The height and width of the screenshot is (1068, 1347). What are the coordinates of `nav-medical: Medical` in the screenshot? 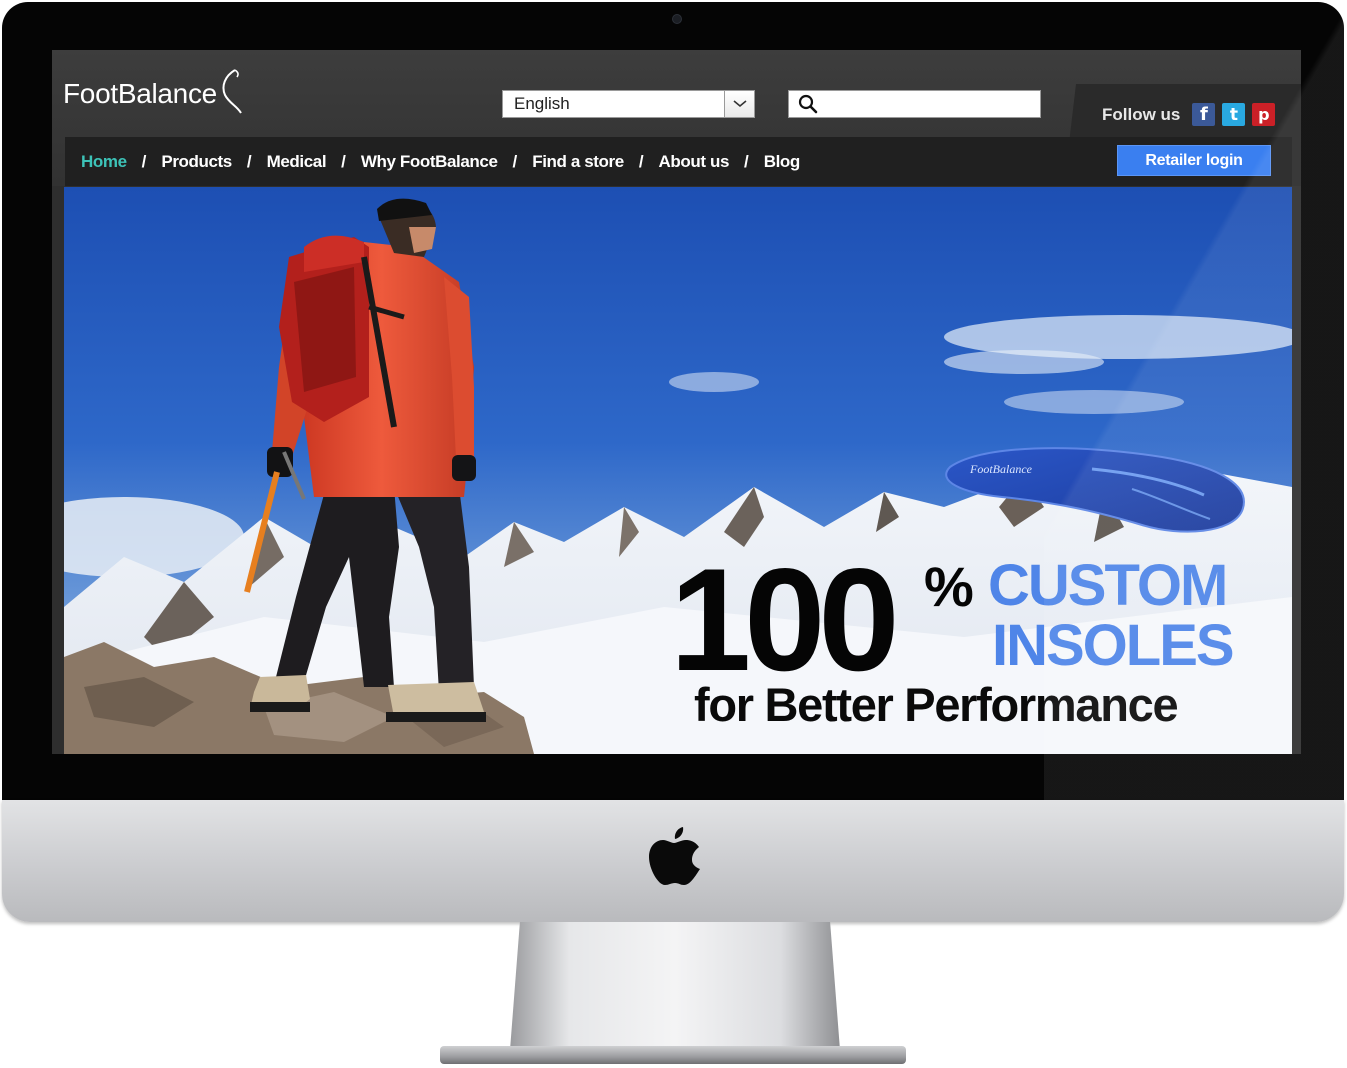 It's located at (297, 162).